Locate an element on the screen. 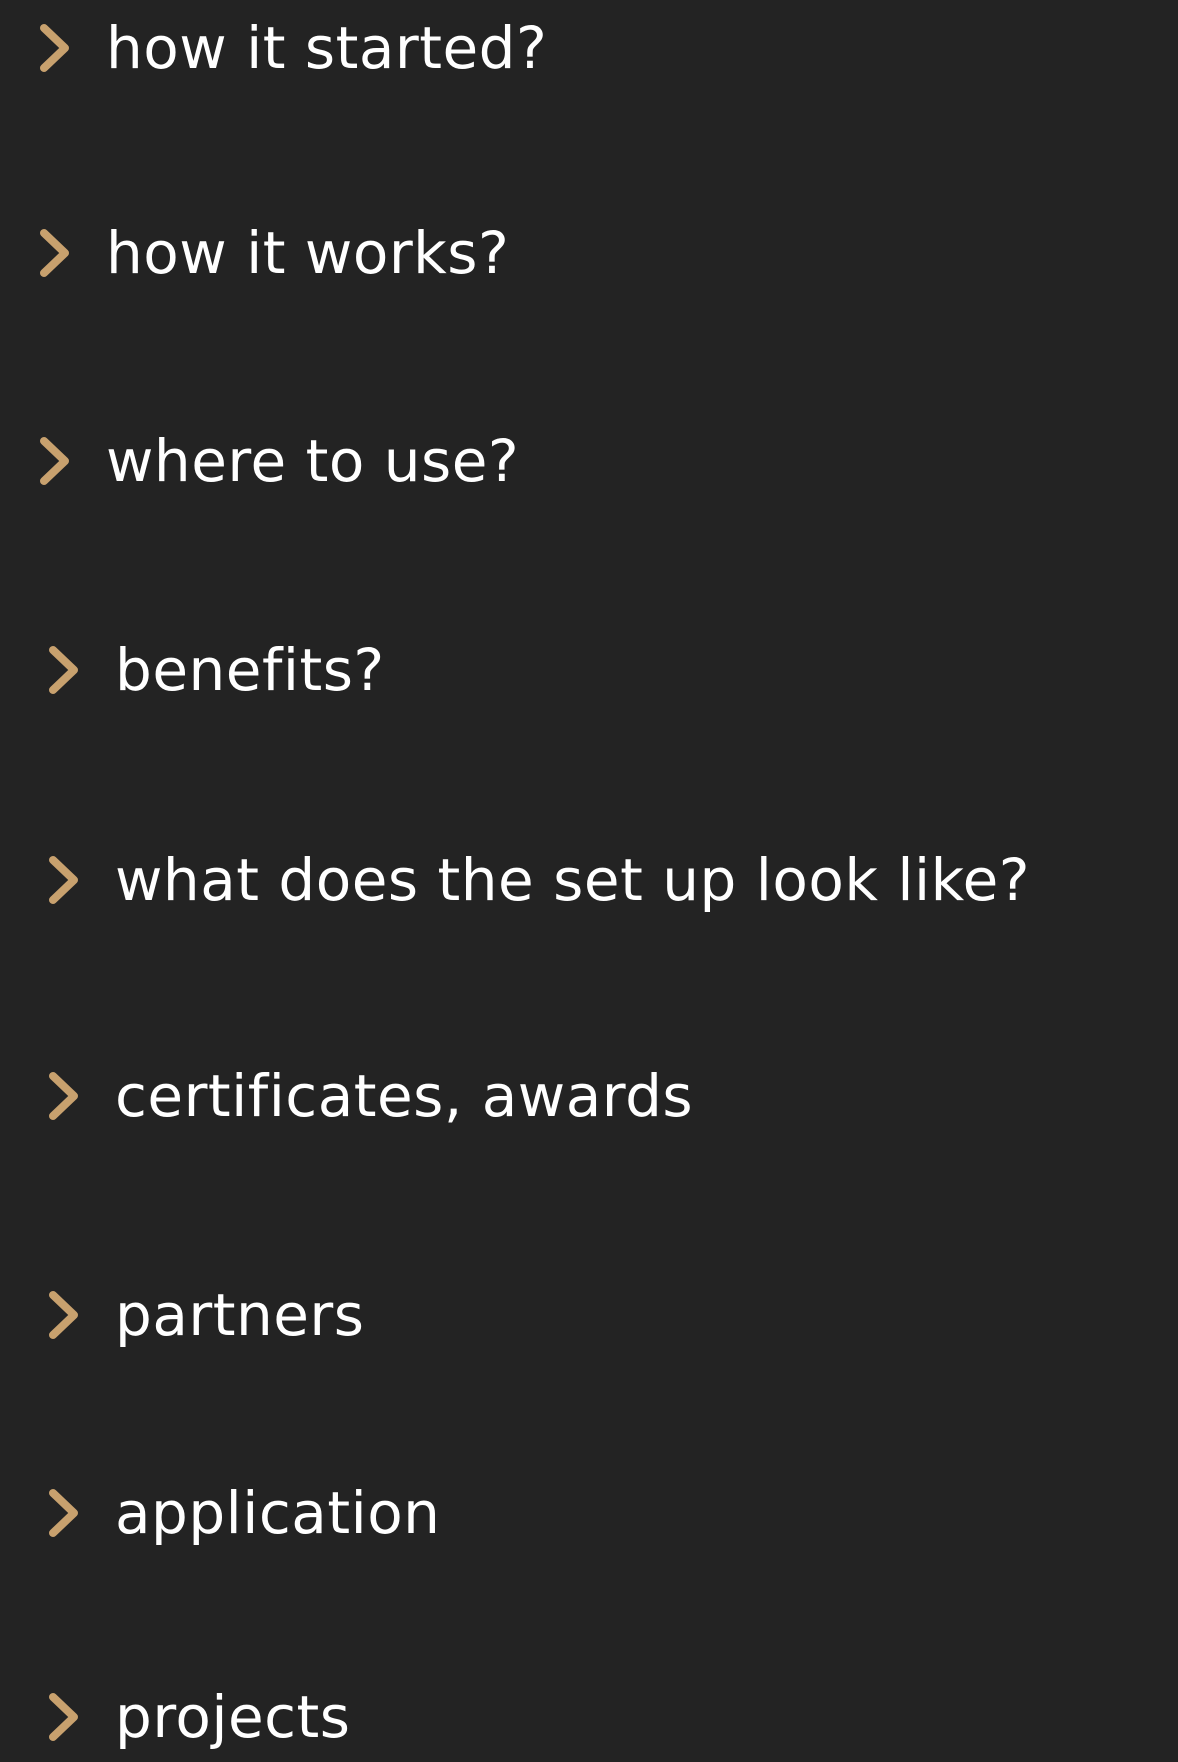  menu-item-where-to-use: where to use? is located at coordinates (278, 461).